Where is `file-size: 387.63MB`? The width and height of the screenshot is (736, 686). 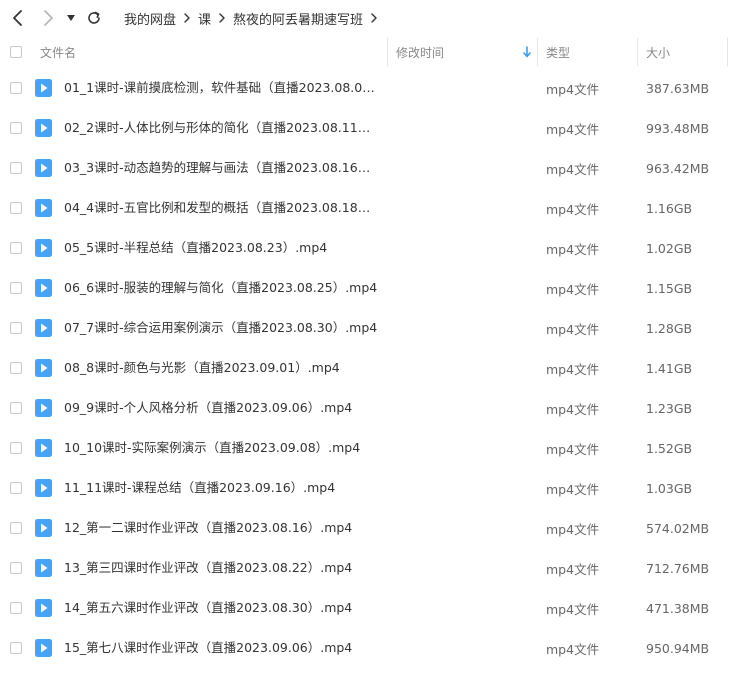
file-size: 387.63MB is located at coordinates (678, 88).